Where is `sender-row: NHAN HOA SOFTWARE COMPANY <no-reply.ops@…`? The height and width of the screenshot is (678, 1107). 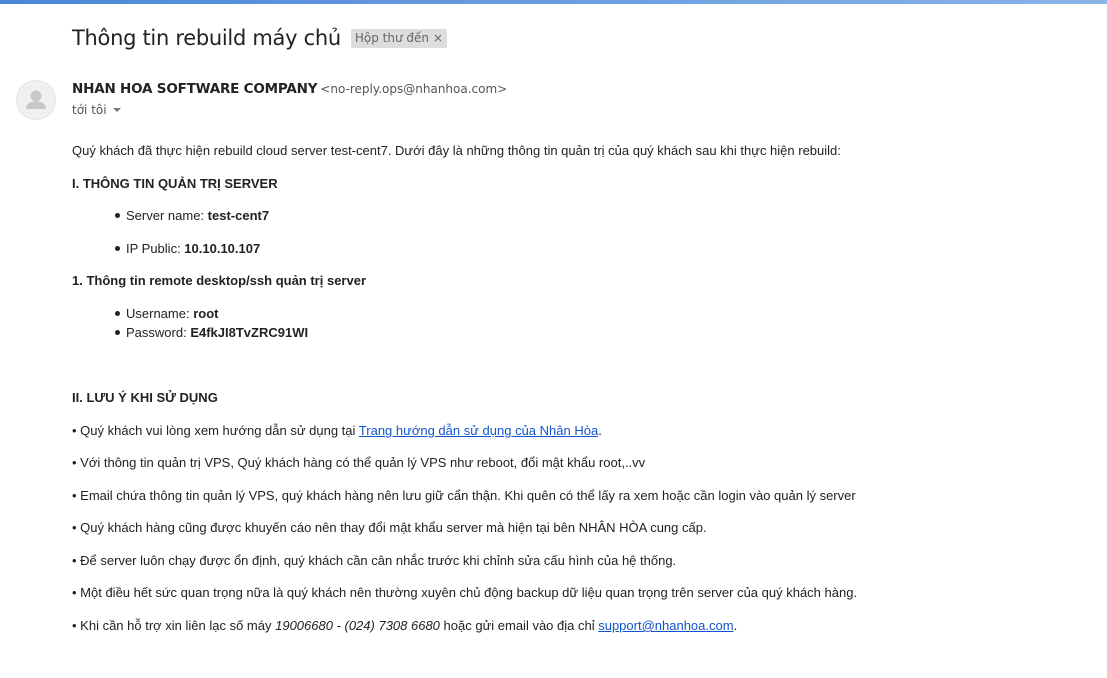 sender-row: NHAN HOA SOFTWARE COMPANY <no-reply.ops@… is located at coordinates (289, 89).